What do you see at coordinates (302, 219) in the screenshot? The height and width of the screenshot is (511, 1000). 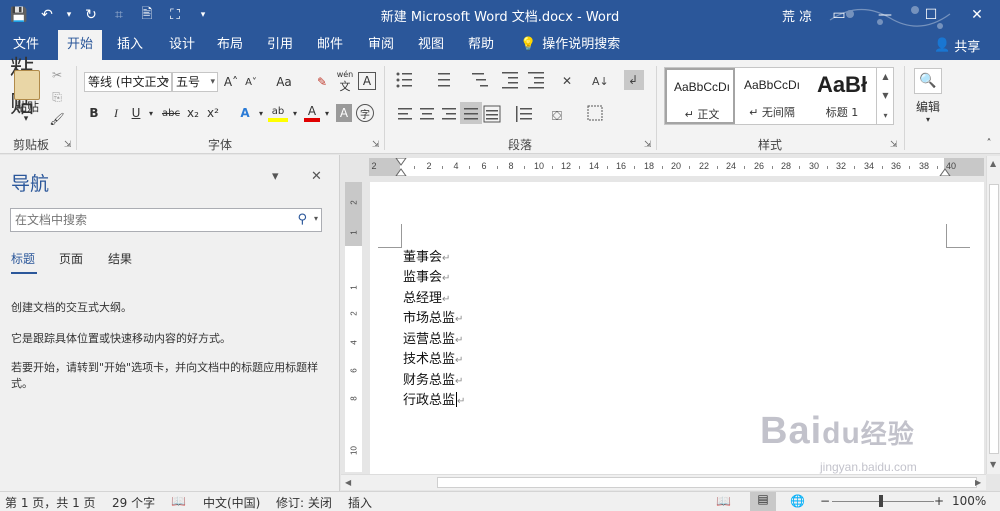 I see `search-icon: ⚲` at bounding box center [302, 219].